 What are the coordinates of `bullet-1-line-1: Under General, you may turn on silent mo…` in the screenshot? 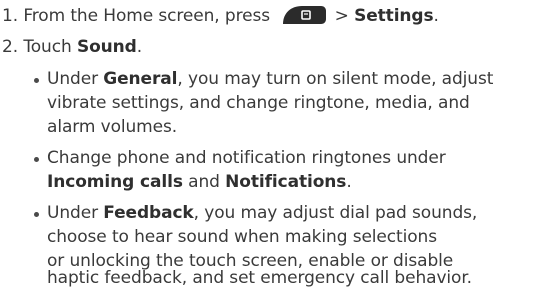 It's located at (270, 79).